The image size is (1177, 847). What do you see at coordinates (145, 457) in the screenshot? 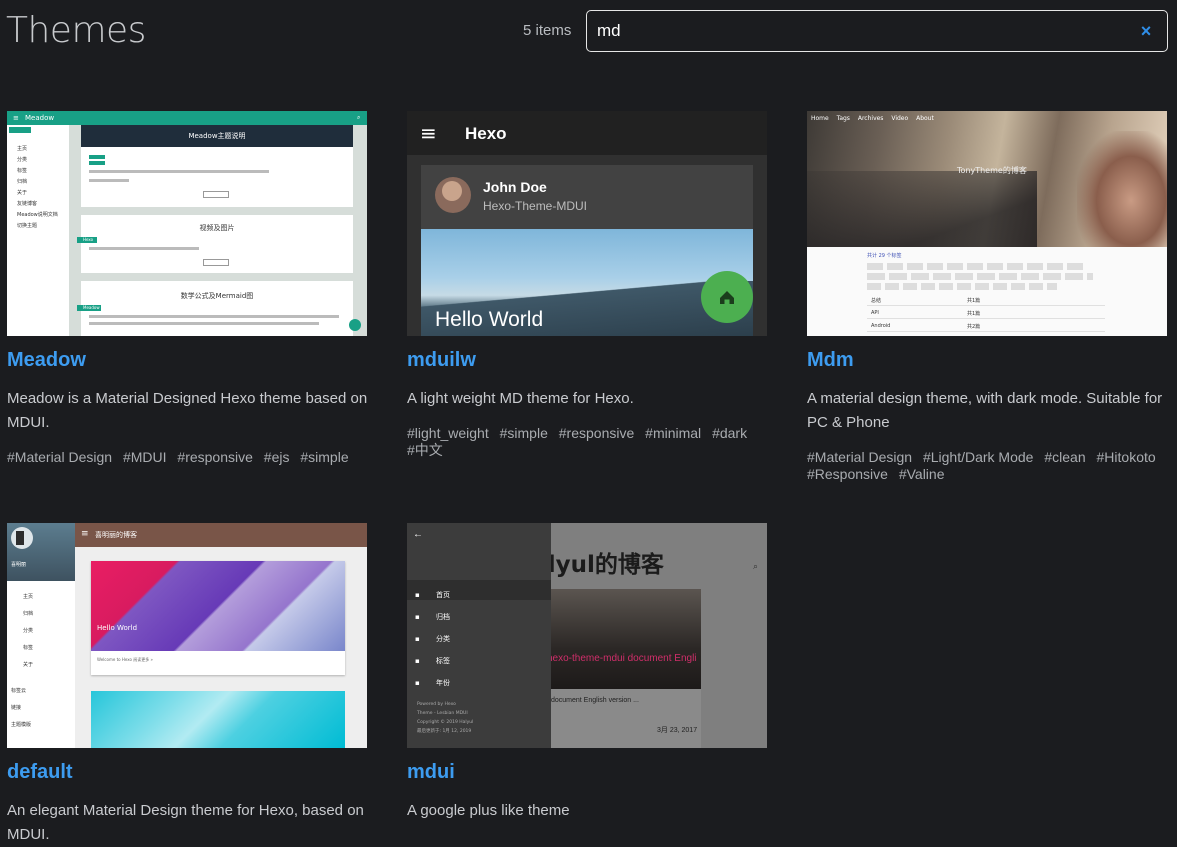
I see `tag-link: #MDUI` at bounding box center [145, 457].